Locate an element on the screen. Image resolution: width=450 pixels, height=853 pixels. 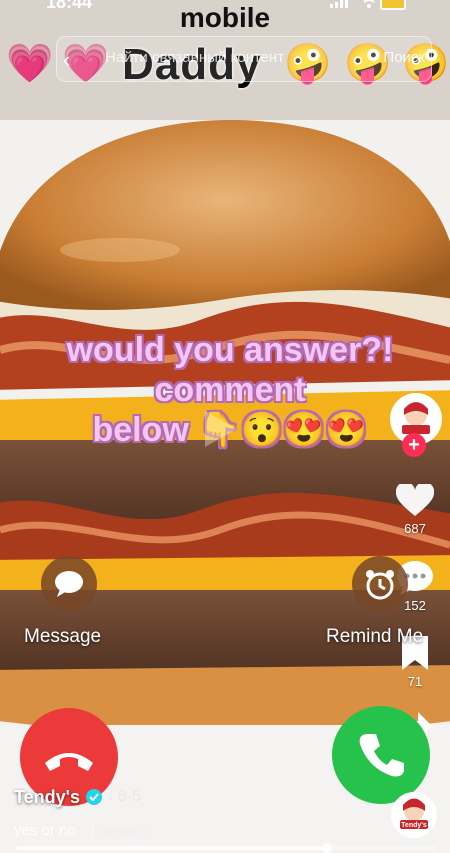
author-name: Tendy's is located at coordinates (47, 797).